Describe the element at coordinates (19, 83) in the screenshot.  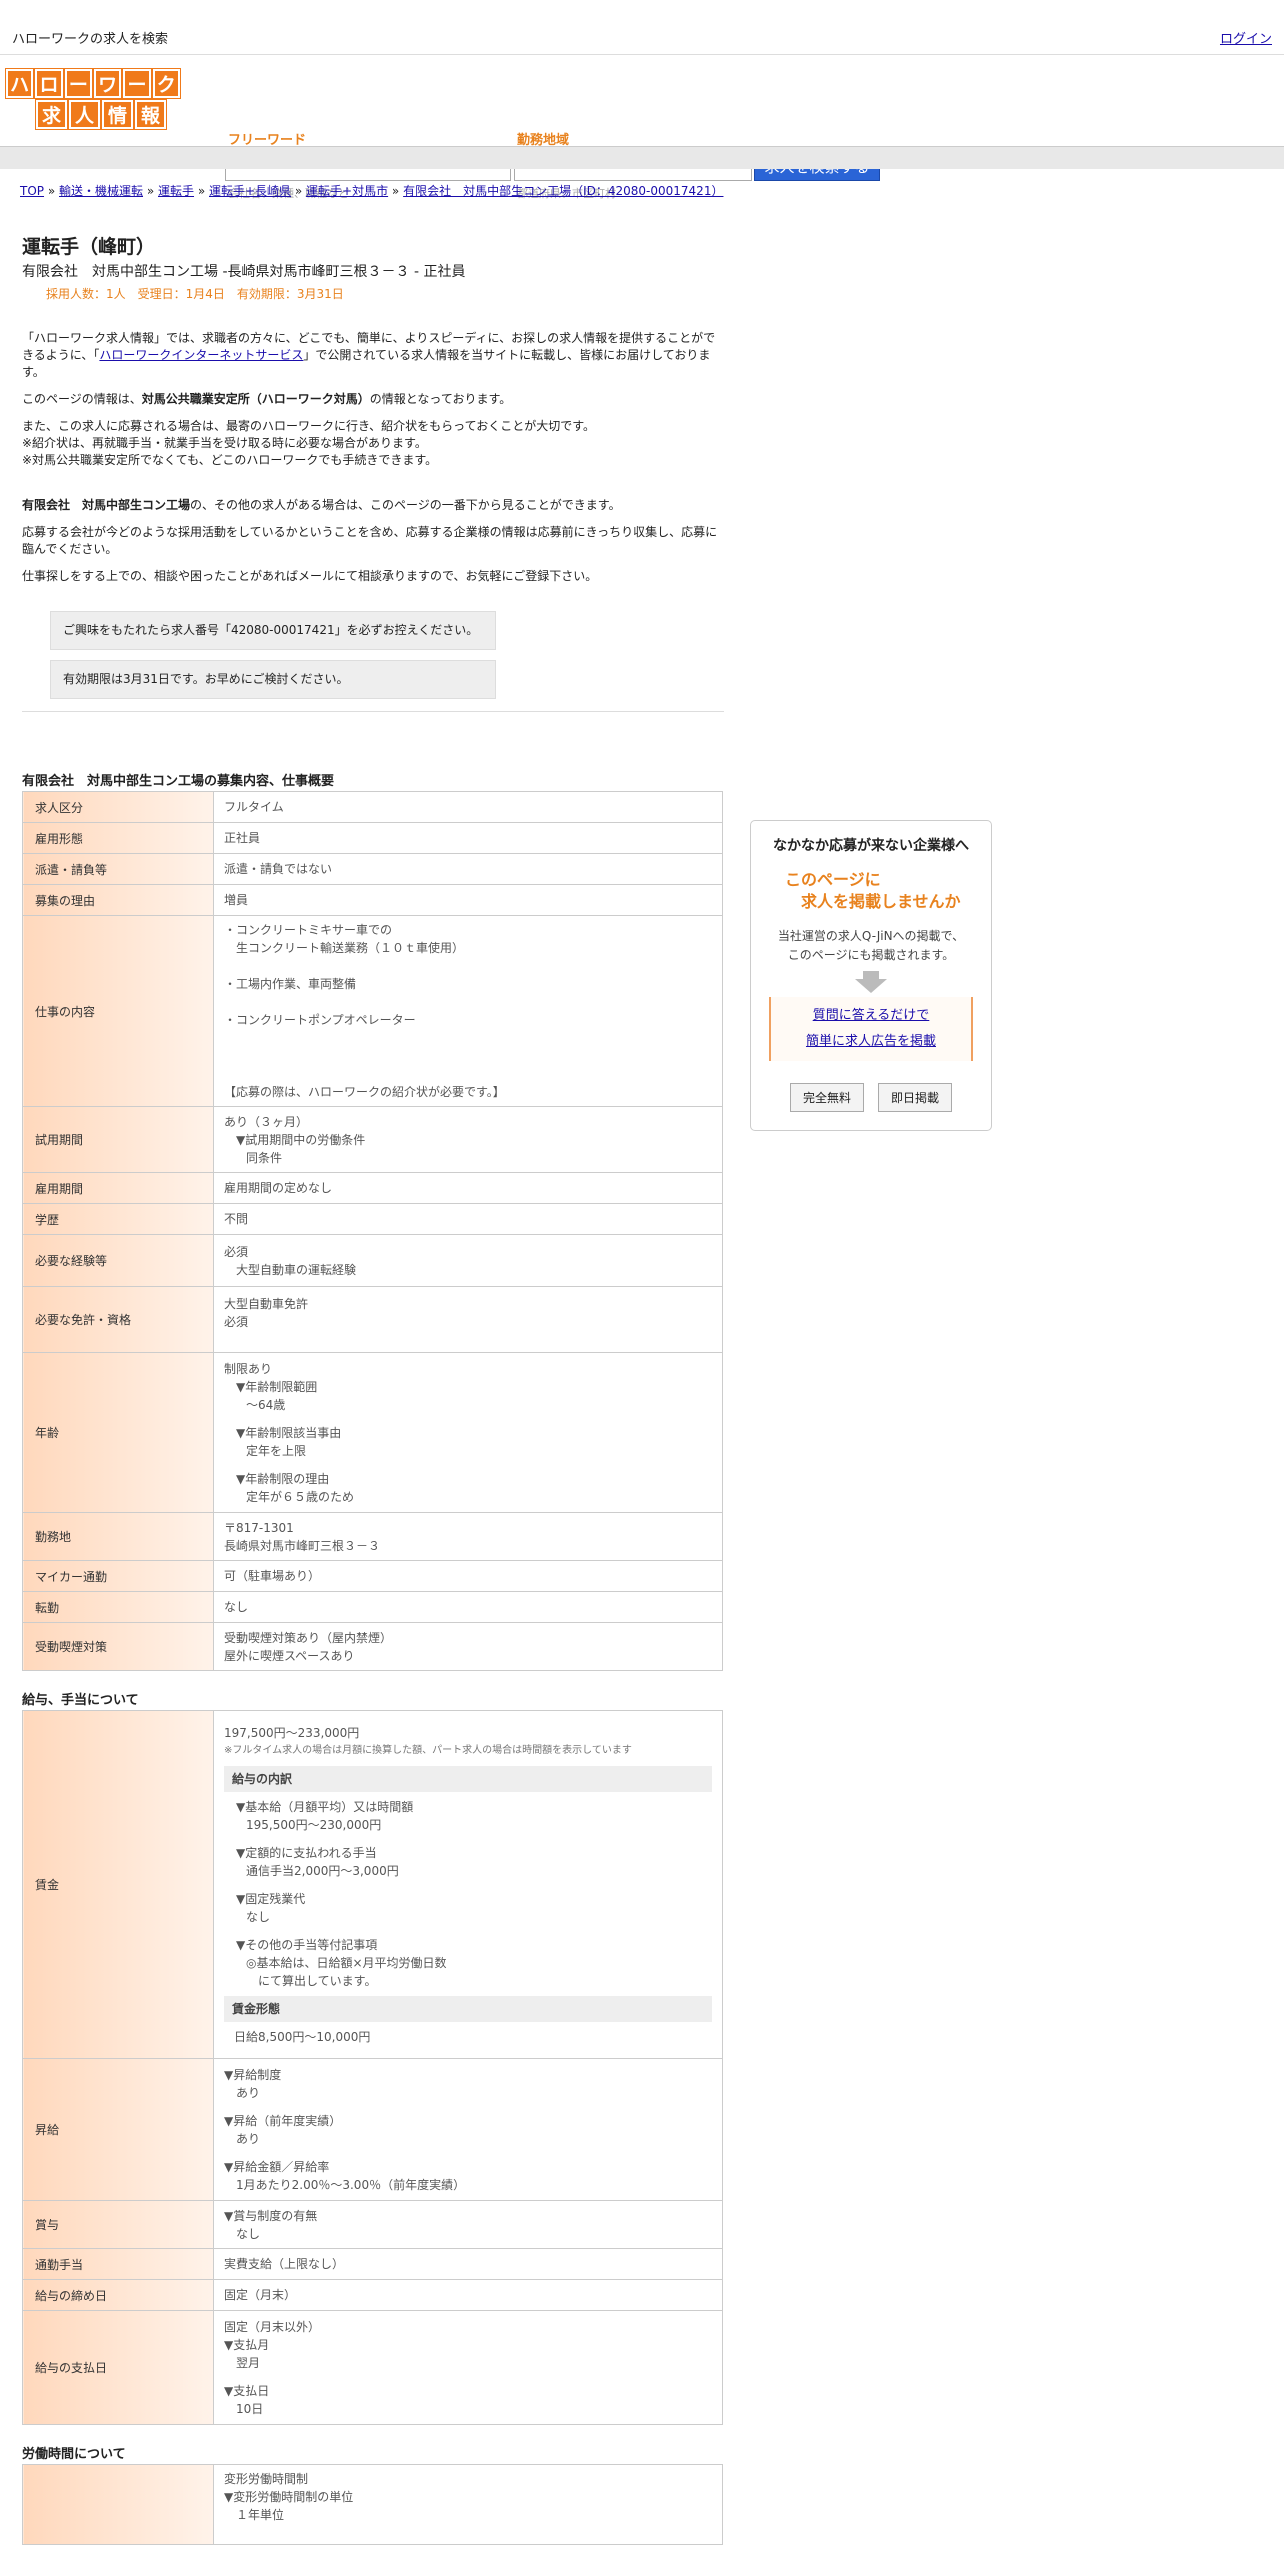
I see `logo-char: ハ` at that location.